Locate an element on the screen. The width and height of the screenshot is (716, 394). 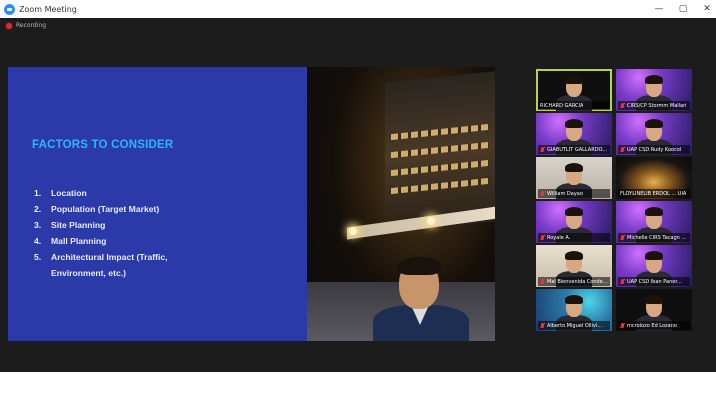
participant-name: UAP CSD Rudy Koocol is located at coordinates (654, 149).